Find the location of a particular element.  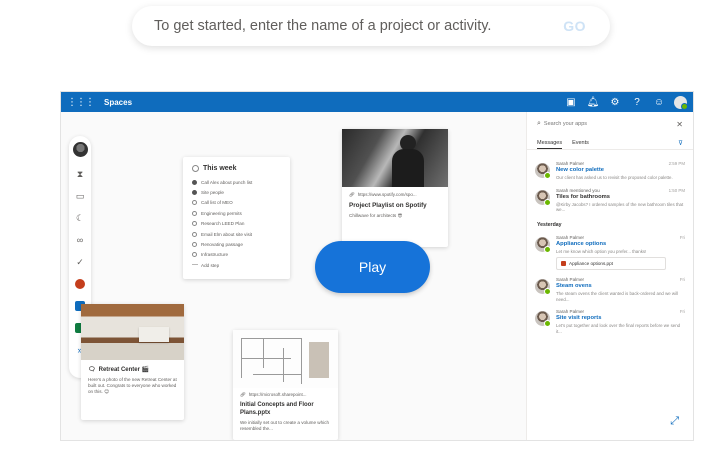

window-icon: ▣ is located at coordinates (571, 102).